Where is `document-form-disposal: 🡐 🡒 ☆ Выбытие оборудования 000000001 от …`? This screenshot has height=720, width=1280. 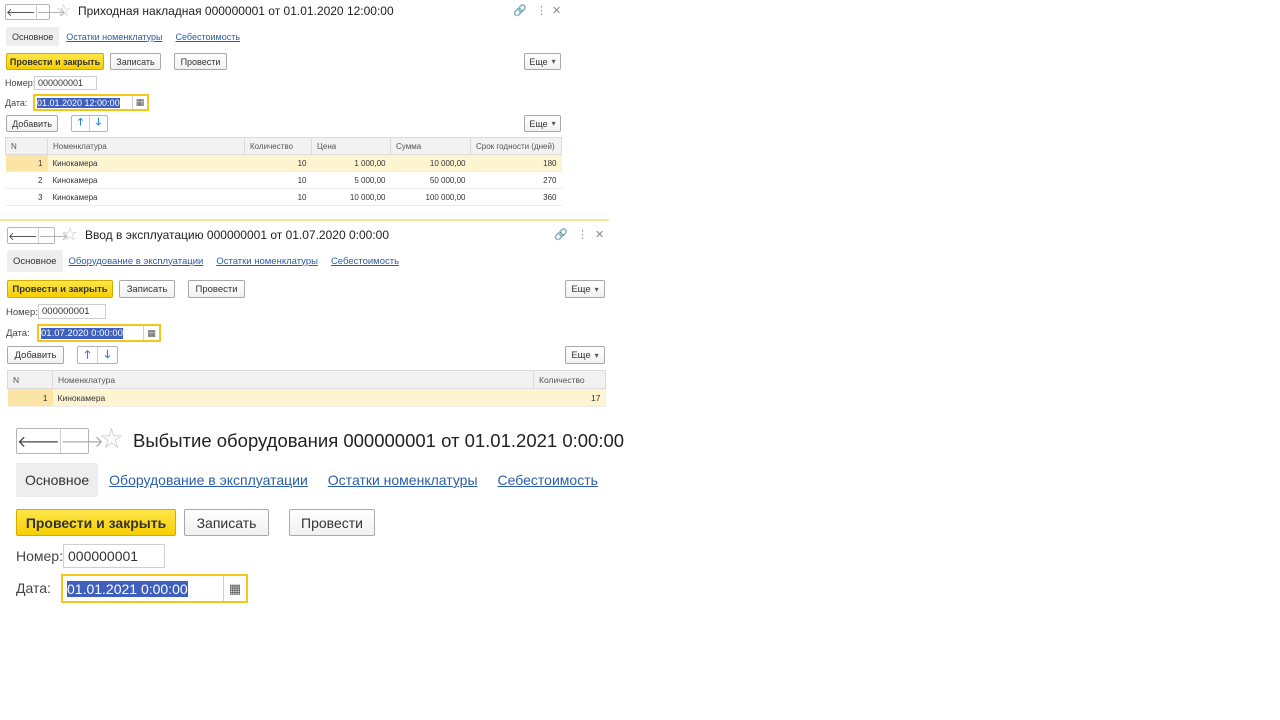 document-form-disposal: 🡐 🡒 ☆ Выбытие оборудования 000000001 от … is located at coordinates (340, 512).